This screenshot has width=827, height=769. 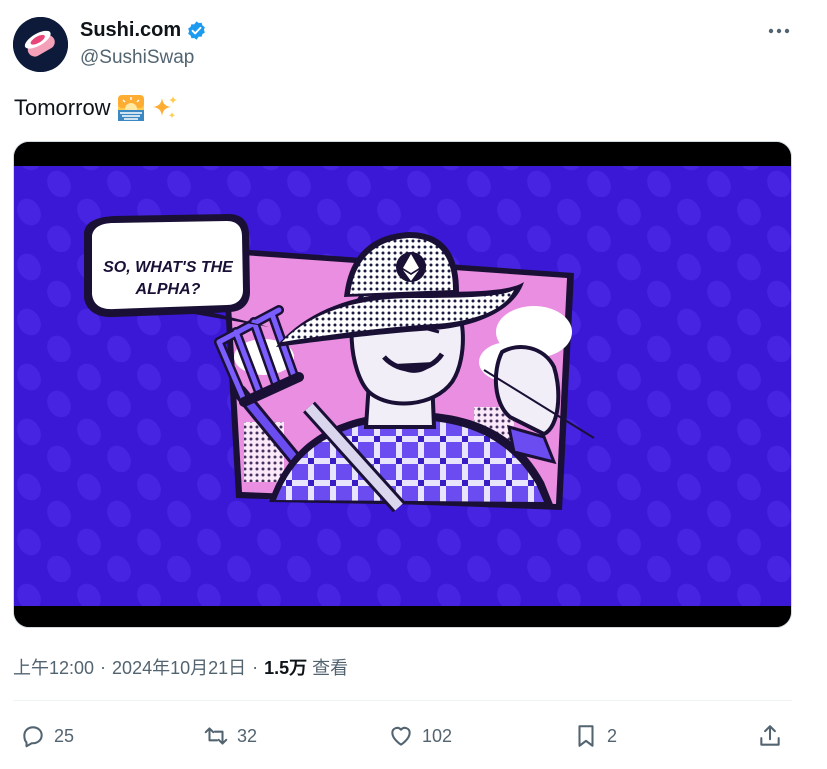 I want to click on bookmark-button: 2, so click(x=595, y=736).